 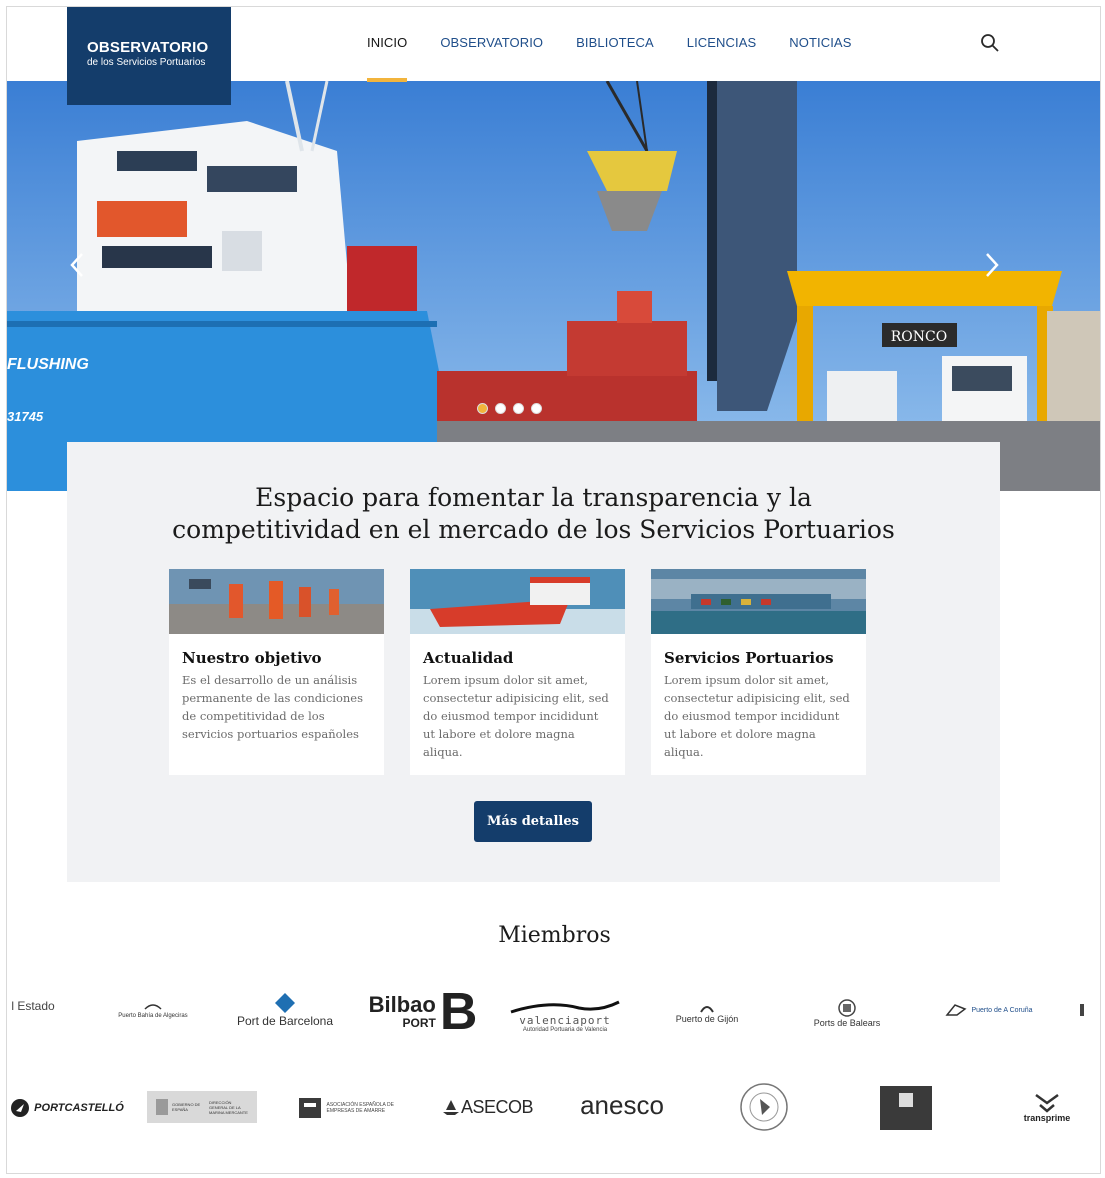 What do you see at coordinates (450, 1107) in the screenshot?
I see `asecob-ship-icon` at bounding box center [450, 1107].